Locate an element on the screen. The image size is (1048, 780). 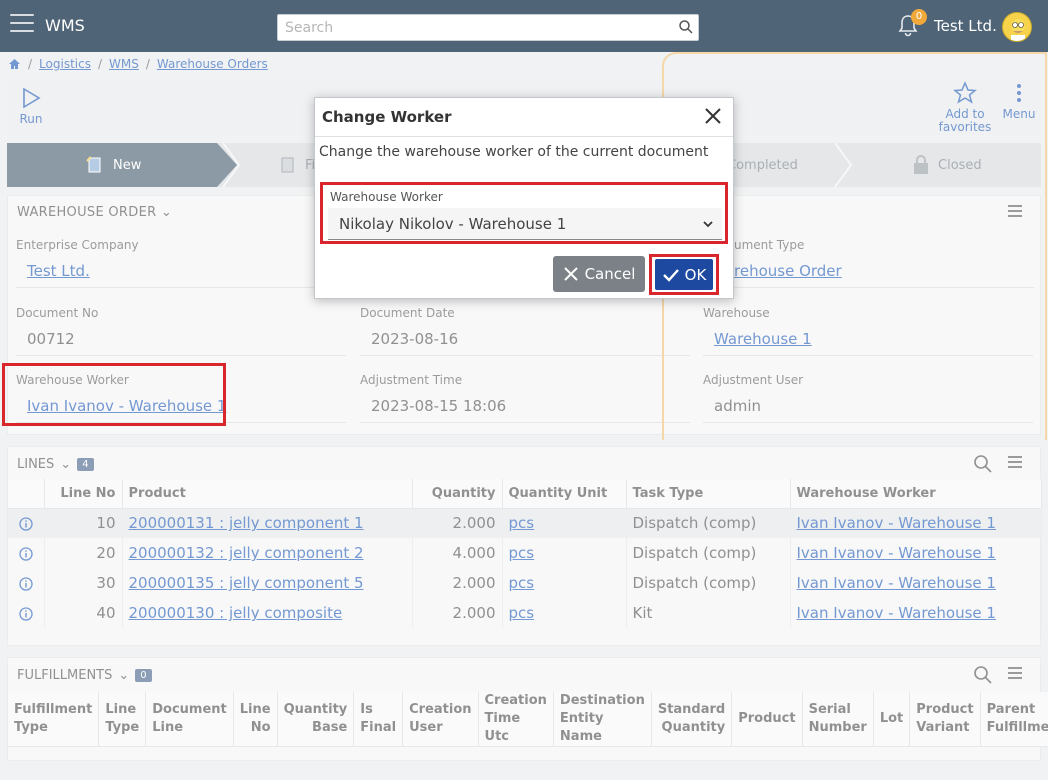
warehouse-worker-highlight is located at coordinates (114, 394).